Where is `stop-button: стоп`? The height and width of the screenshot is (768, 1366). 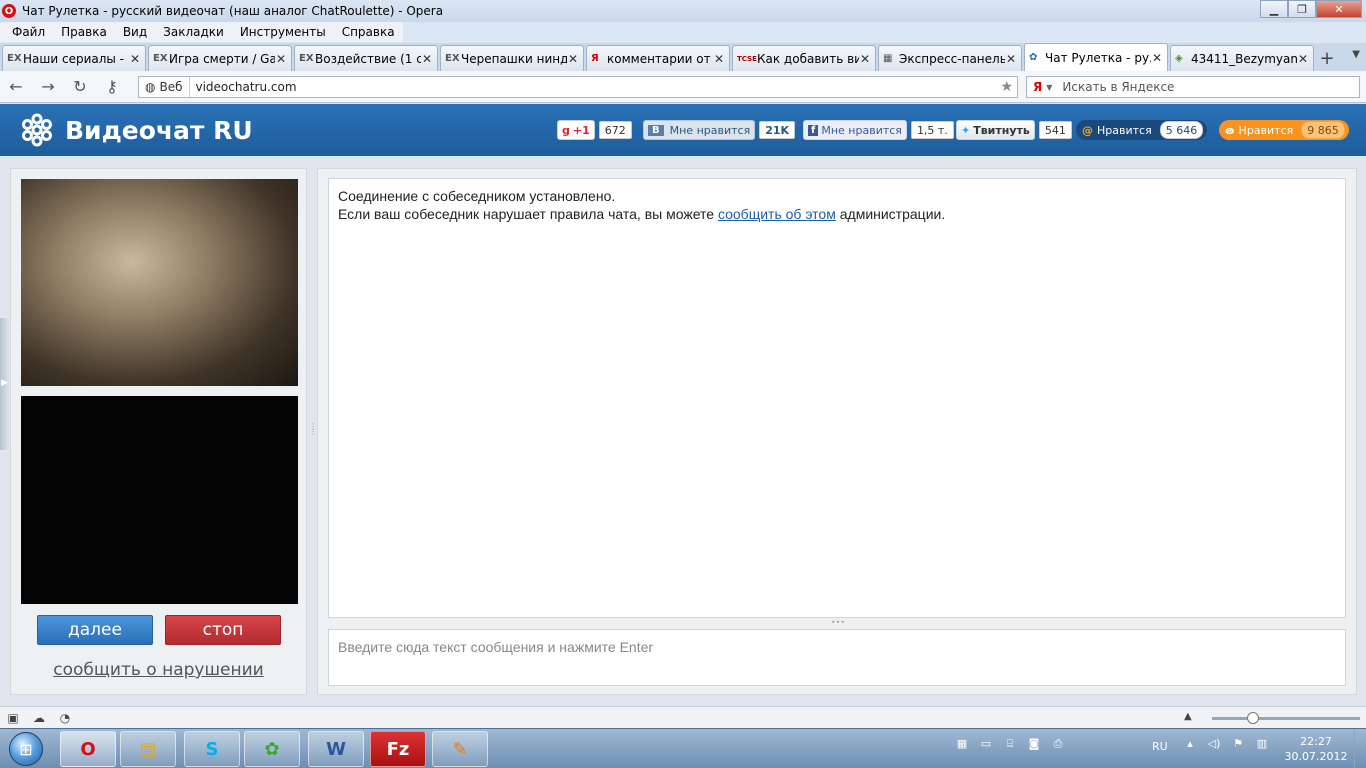
stop-button: стоп is located at coordinates (223, 630).